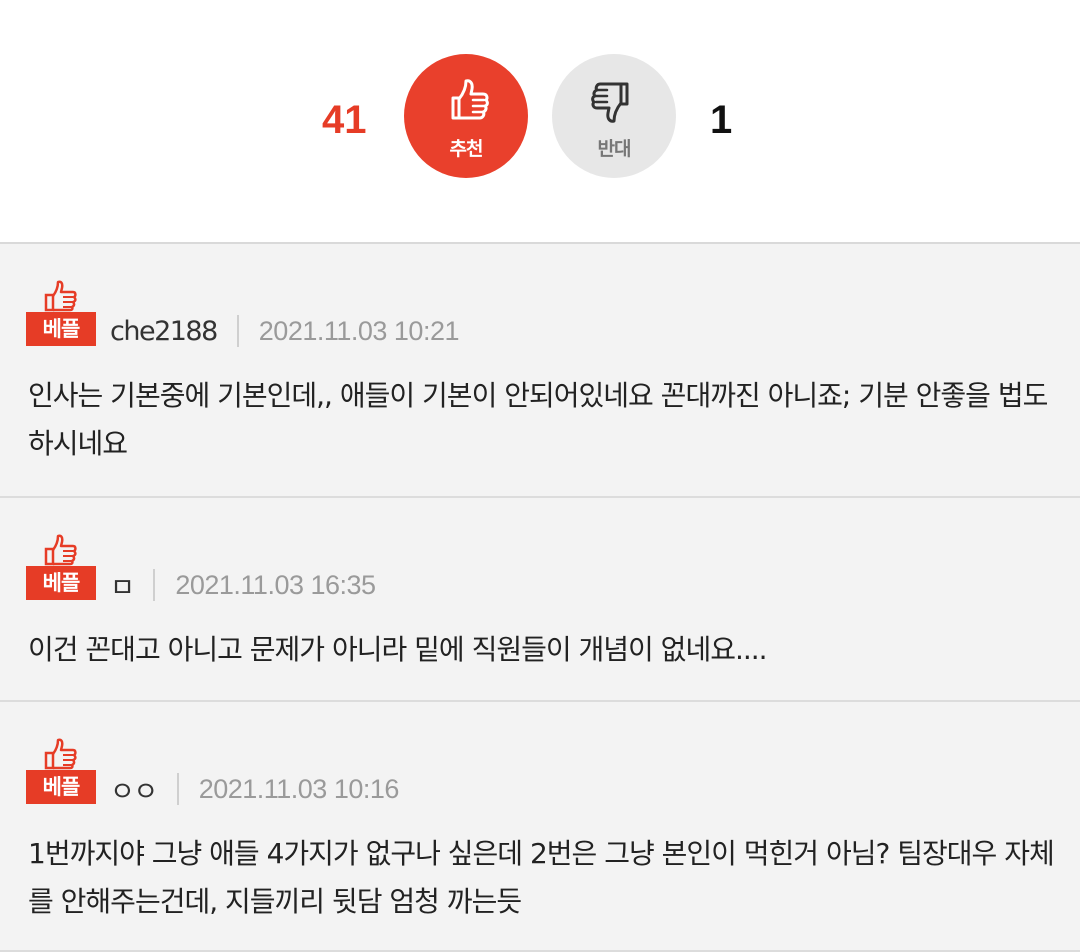 The height and width of the screenshot is (952, 1080). What do you see at coordinates (466, 148) in the screenshot?
I see `recommend-label: 추천` at bounding box center [466, 148].